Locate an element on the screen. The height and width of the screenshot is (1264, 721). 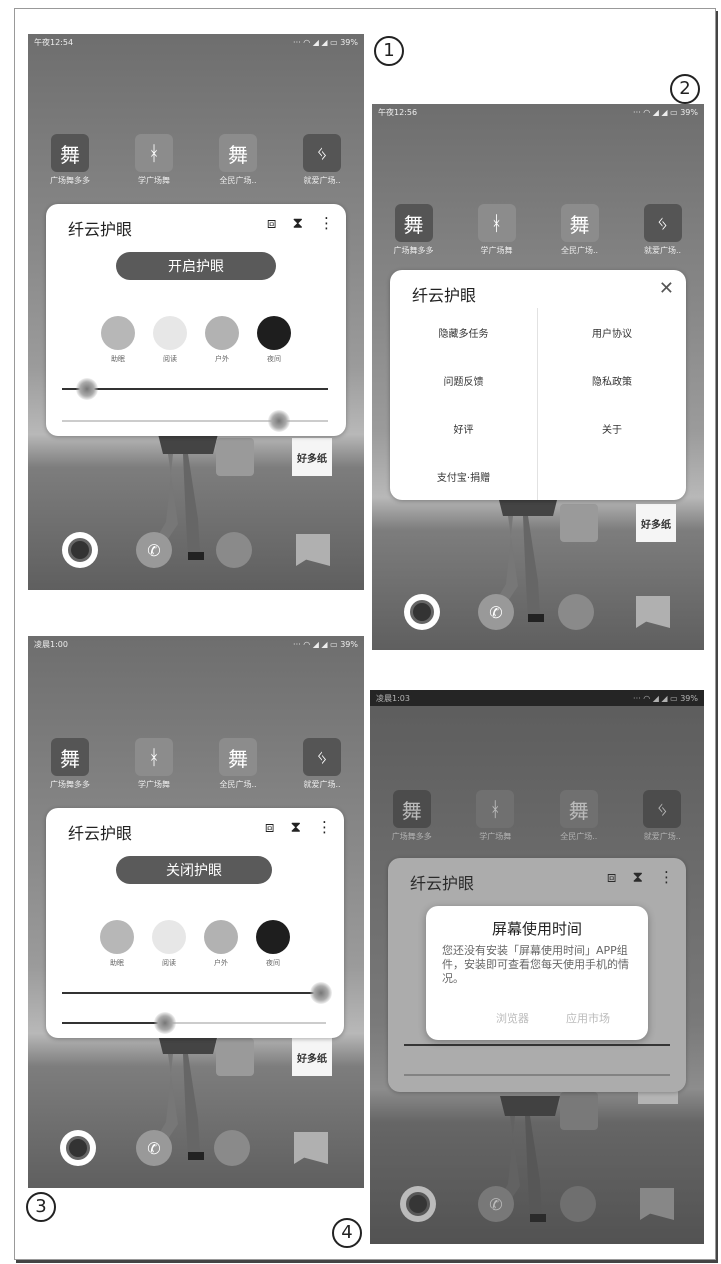
menu-item-rate: 好评 is located at coordinates (464, 428).